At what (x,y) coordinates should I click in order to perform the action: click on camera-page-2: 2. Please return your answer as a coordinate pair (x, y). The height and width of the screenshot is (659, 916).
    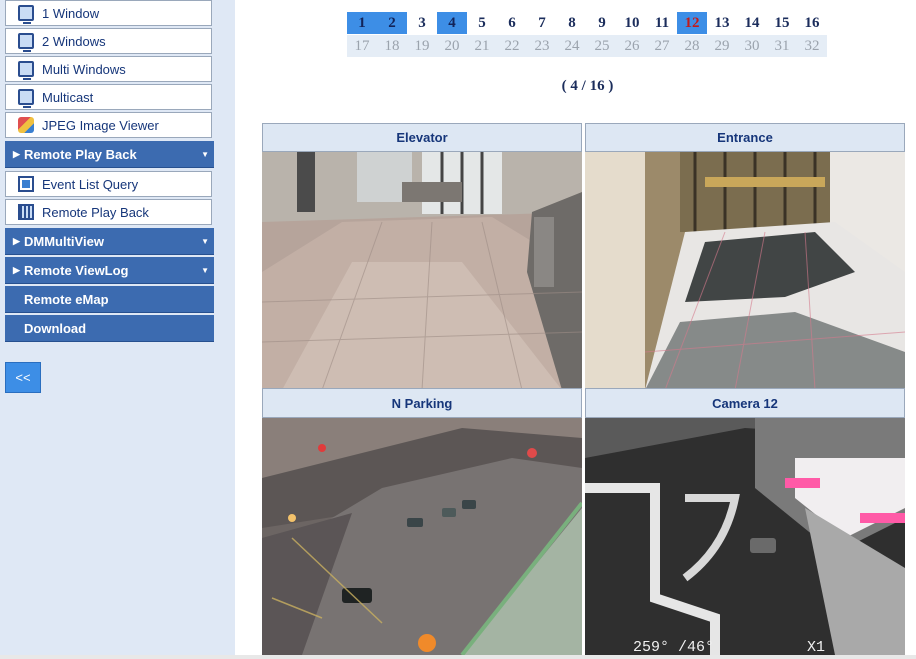
    Looking at the image, I should click on (392, 23).